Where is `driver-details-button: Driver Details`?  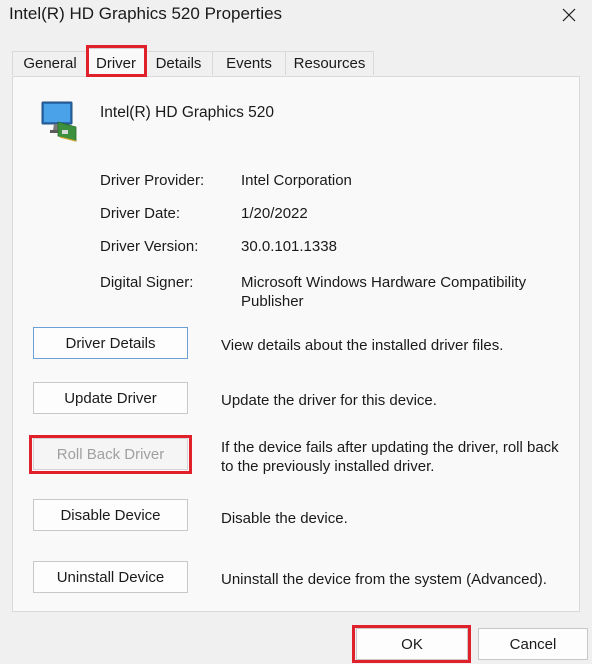 driver-details-button: Driver Details is located at coordinates (110, 343).